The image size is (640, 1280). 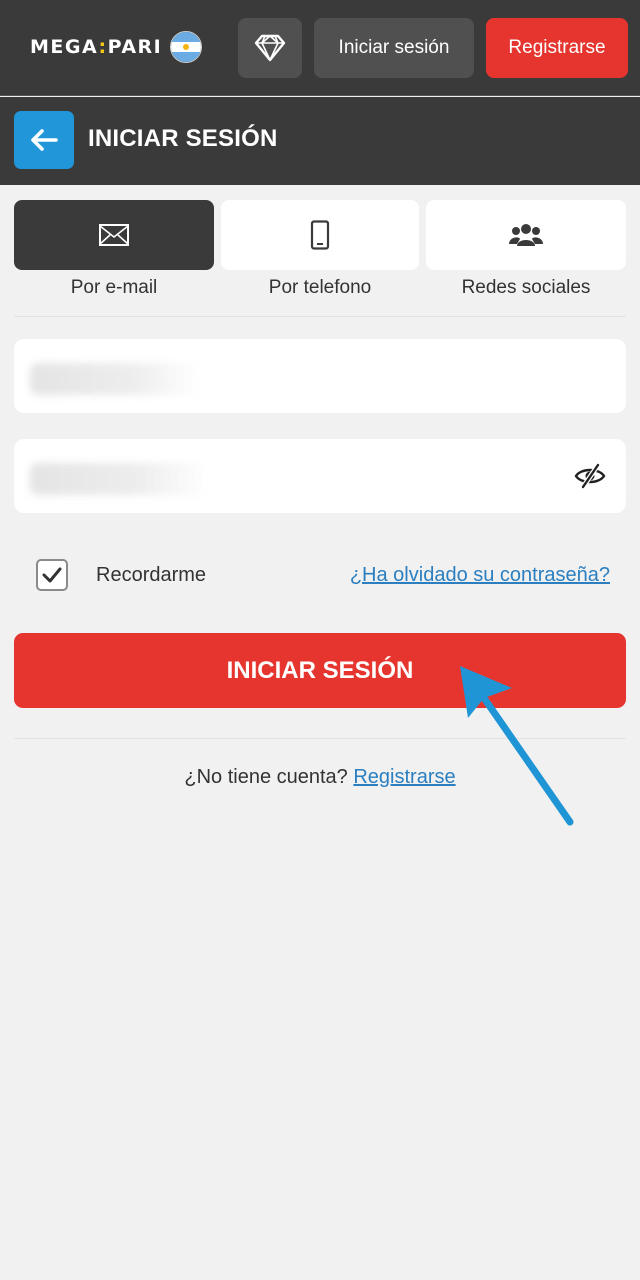 I want to click on top-bar: MEGA:PARI Iniciar sesión Registrarse, so click(x=320, y=48).